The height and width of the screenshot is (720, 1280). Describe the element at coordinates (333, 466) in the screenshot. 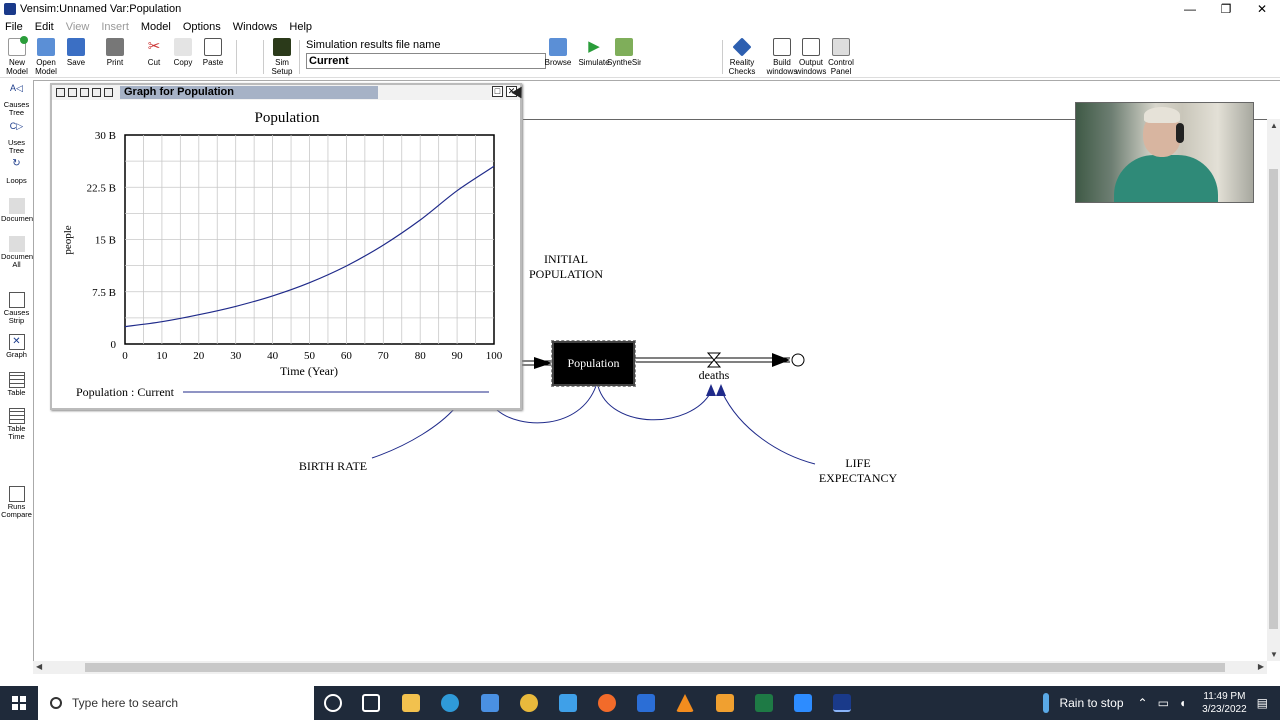

I see `birth-rate-label: BIRTH RATE` at that location.